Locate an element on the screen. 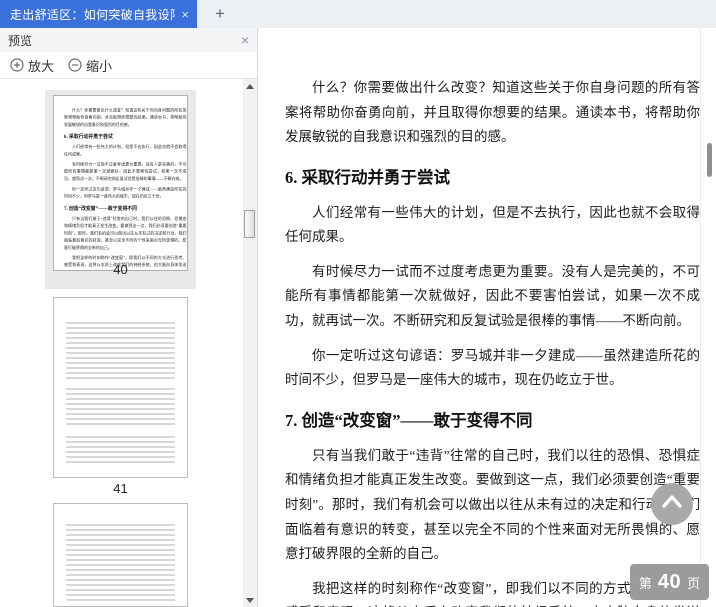 Image resolution: width=716 pixels, height=607 pixels. sidebar-scrollbar-thumb is located at coordinates (249, 224).